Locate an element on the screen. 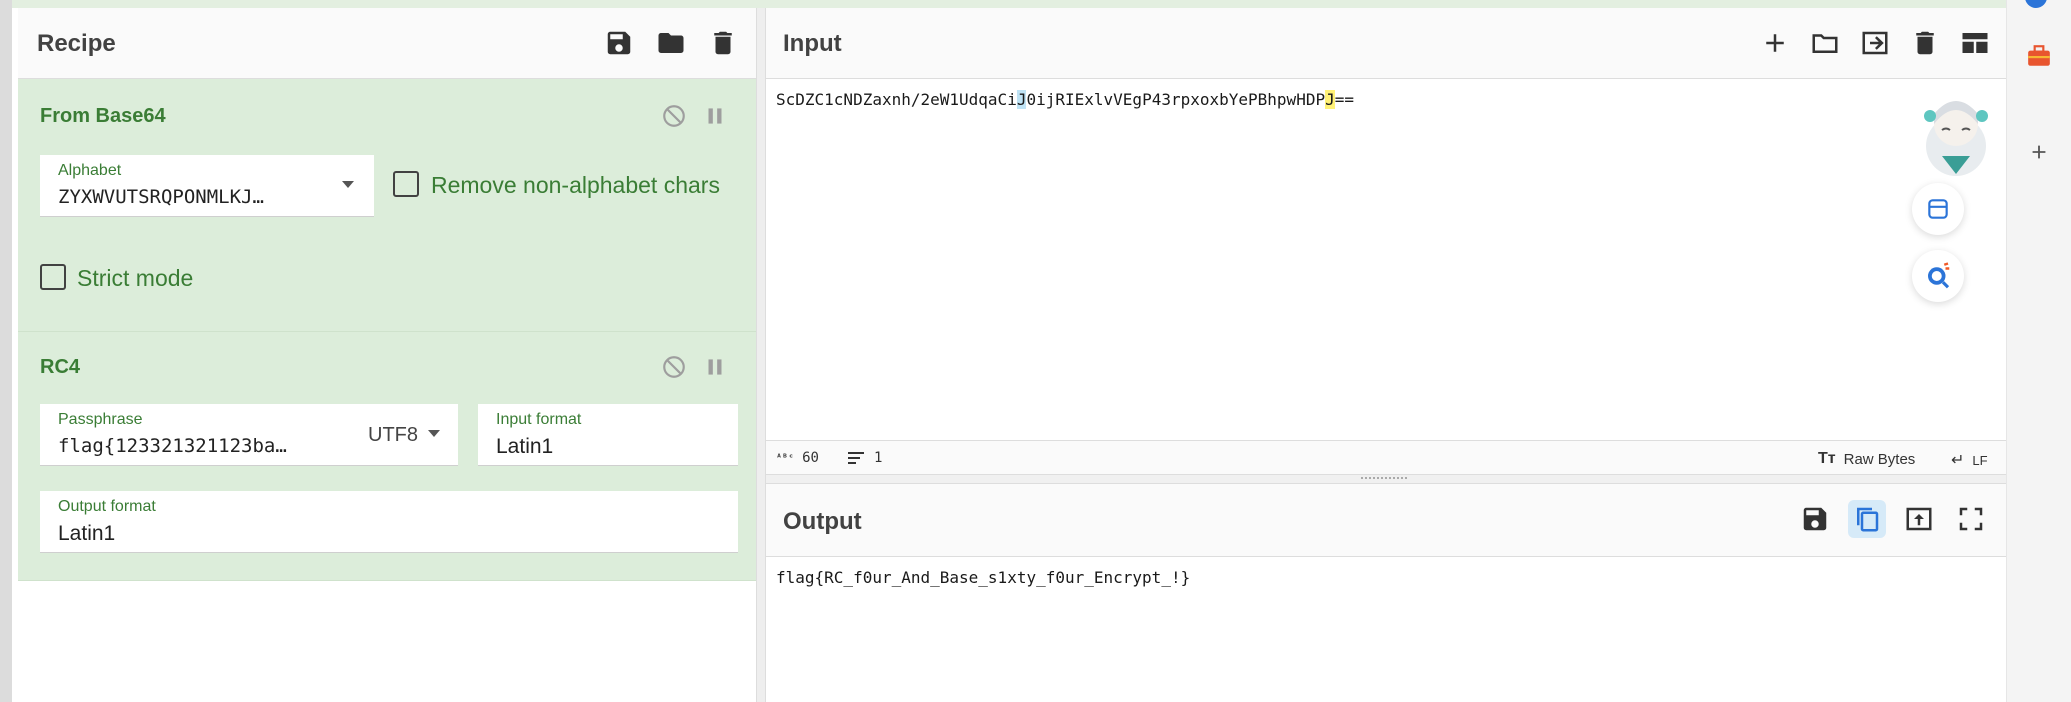  copy-icon is located at coordinates (1868, 519).